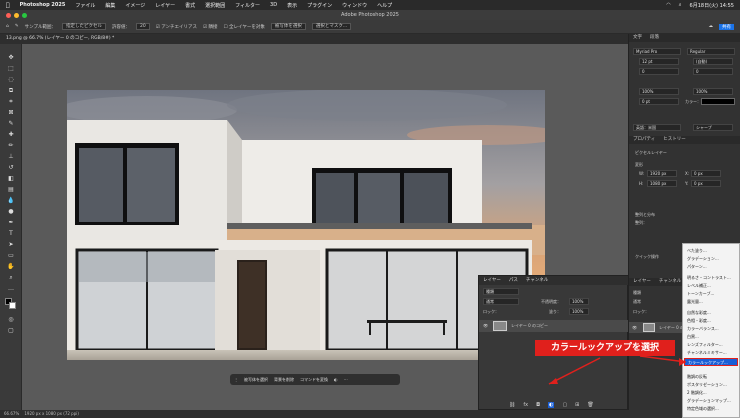  What do you see at coordinates (51, 413) in the screenshot?
I see `doc-info: 1920 px x 1080 px (72 ppi)` at bounding box center [51, 413].